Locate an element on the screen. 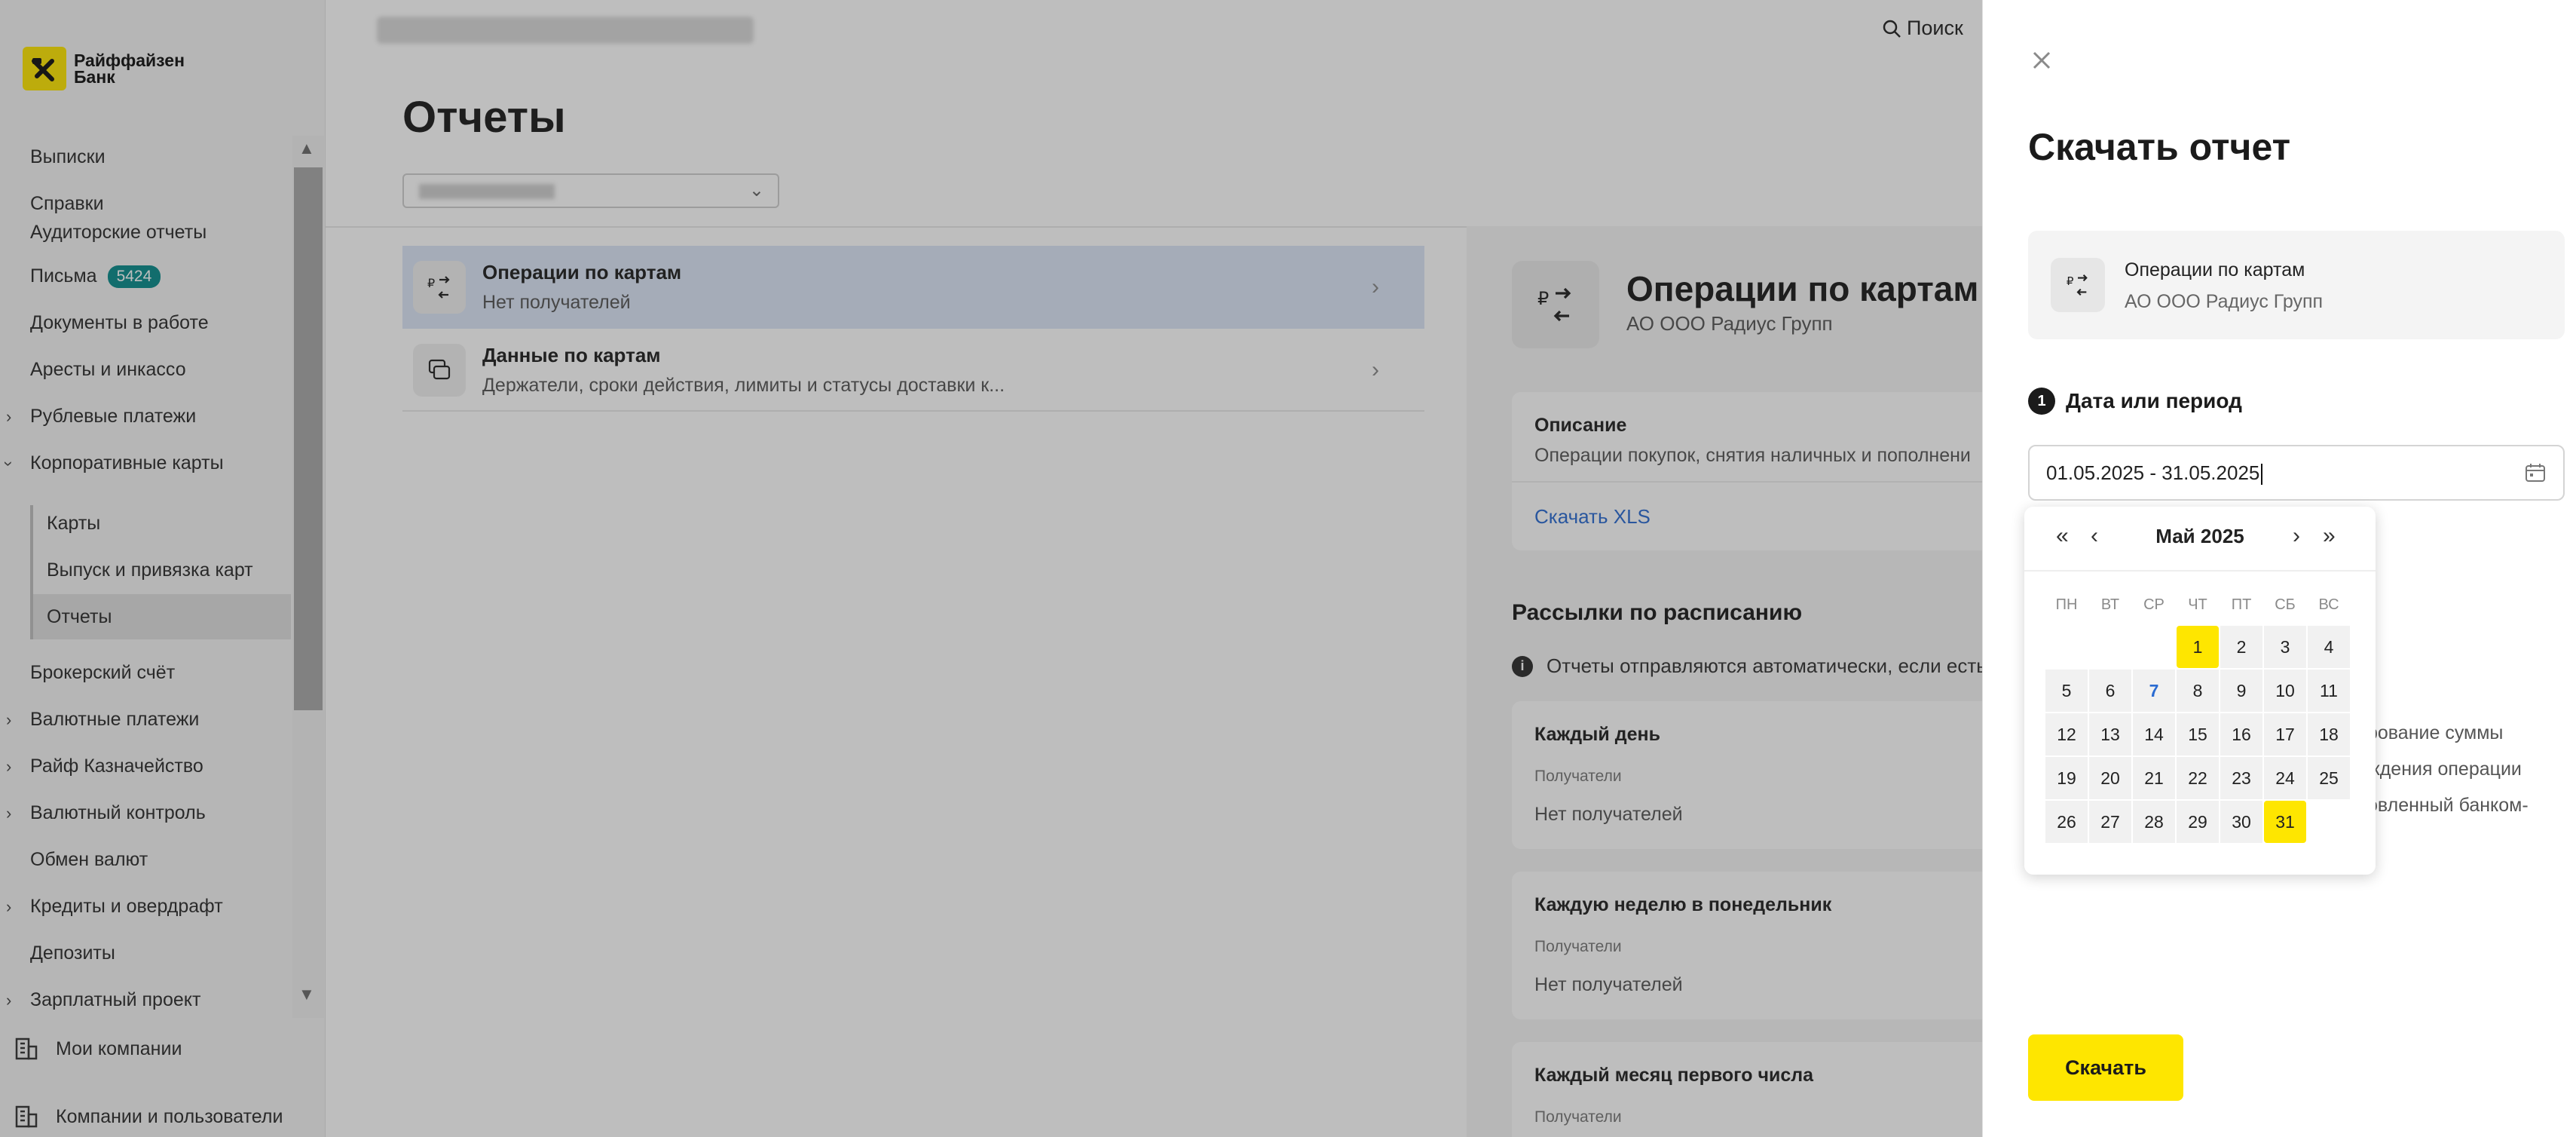  calendar-day: 15 is located at coordinates (2198, 734).